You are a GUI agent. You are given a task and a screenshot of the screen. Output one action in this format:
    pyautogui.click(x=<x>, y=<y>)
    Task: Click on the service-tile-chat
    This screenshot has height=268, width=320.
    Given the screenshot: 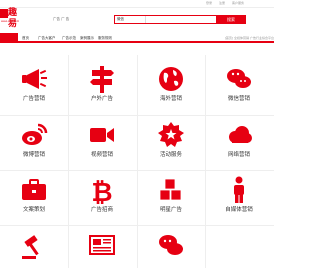 What is the action you would take?
    pyautogui.click(x=171, y=248)
    